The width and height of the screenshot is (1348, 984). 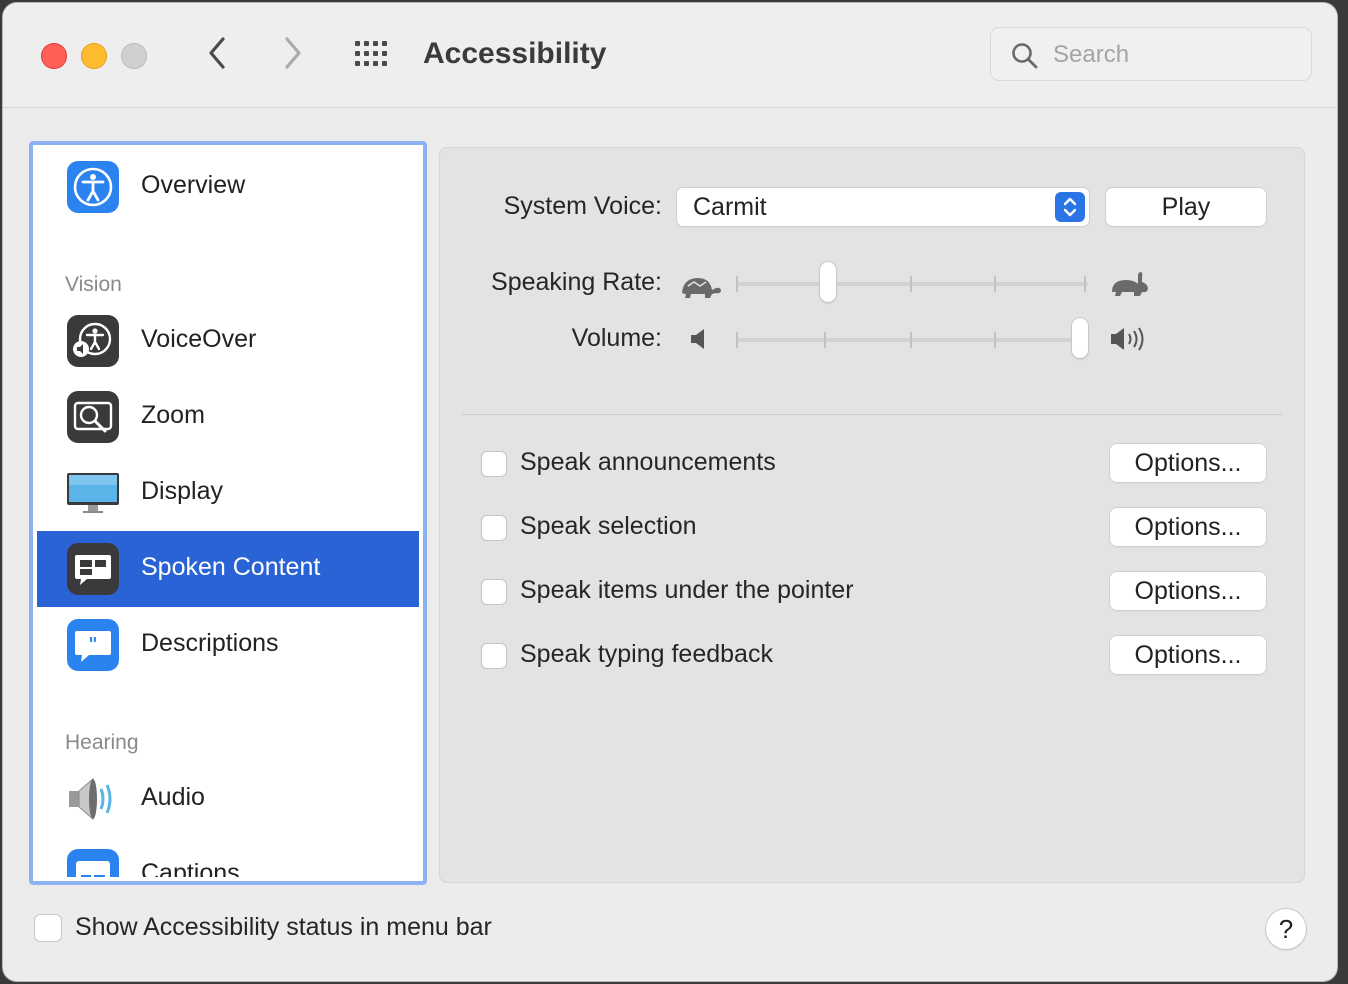 What do you see at coordinates (190, 868) in the screenshot?
I see `sidebar-item-label: Captions` at bounding box center [190, 868].